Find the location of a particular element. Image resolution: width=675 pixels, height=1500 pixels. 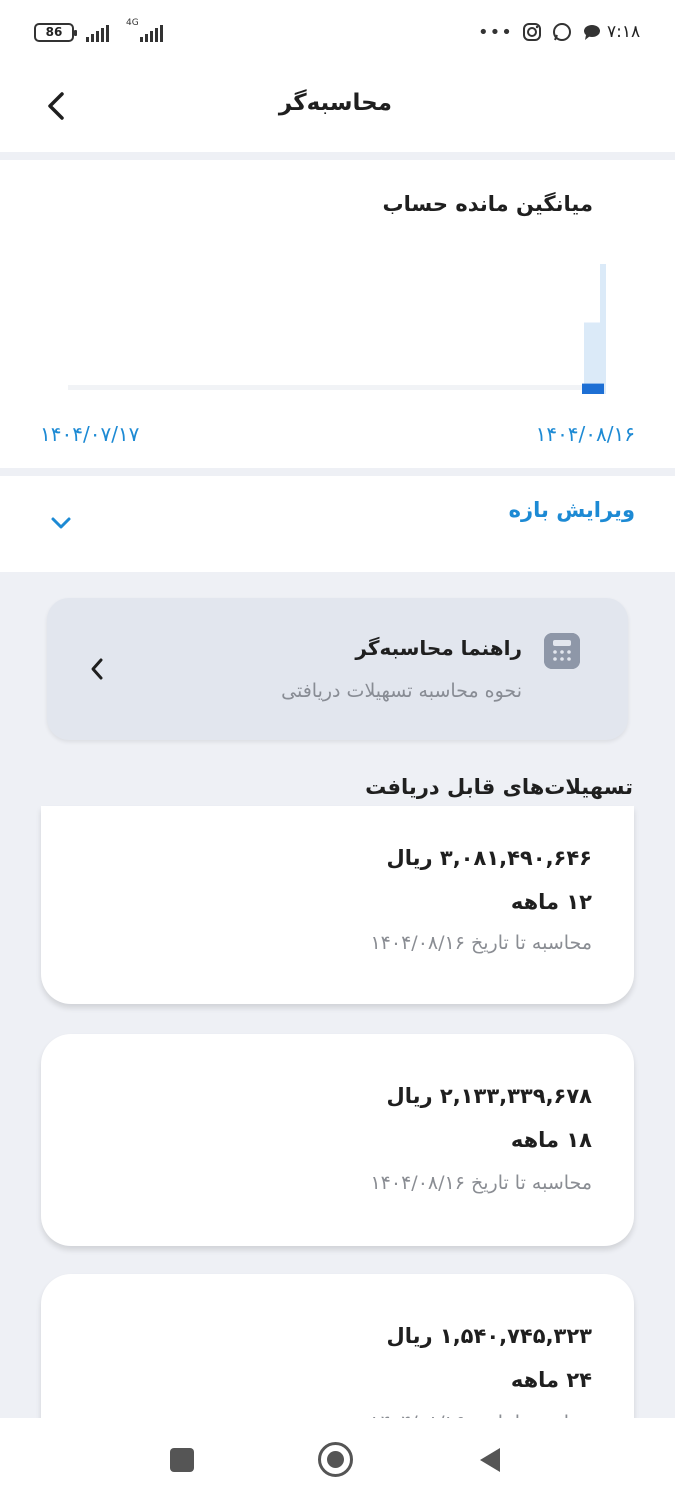

facility-term: ۱۲ ماهه is located at coordinates (551, 902).